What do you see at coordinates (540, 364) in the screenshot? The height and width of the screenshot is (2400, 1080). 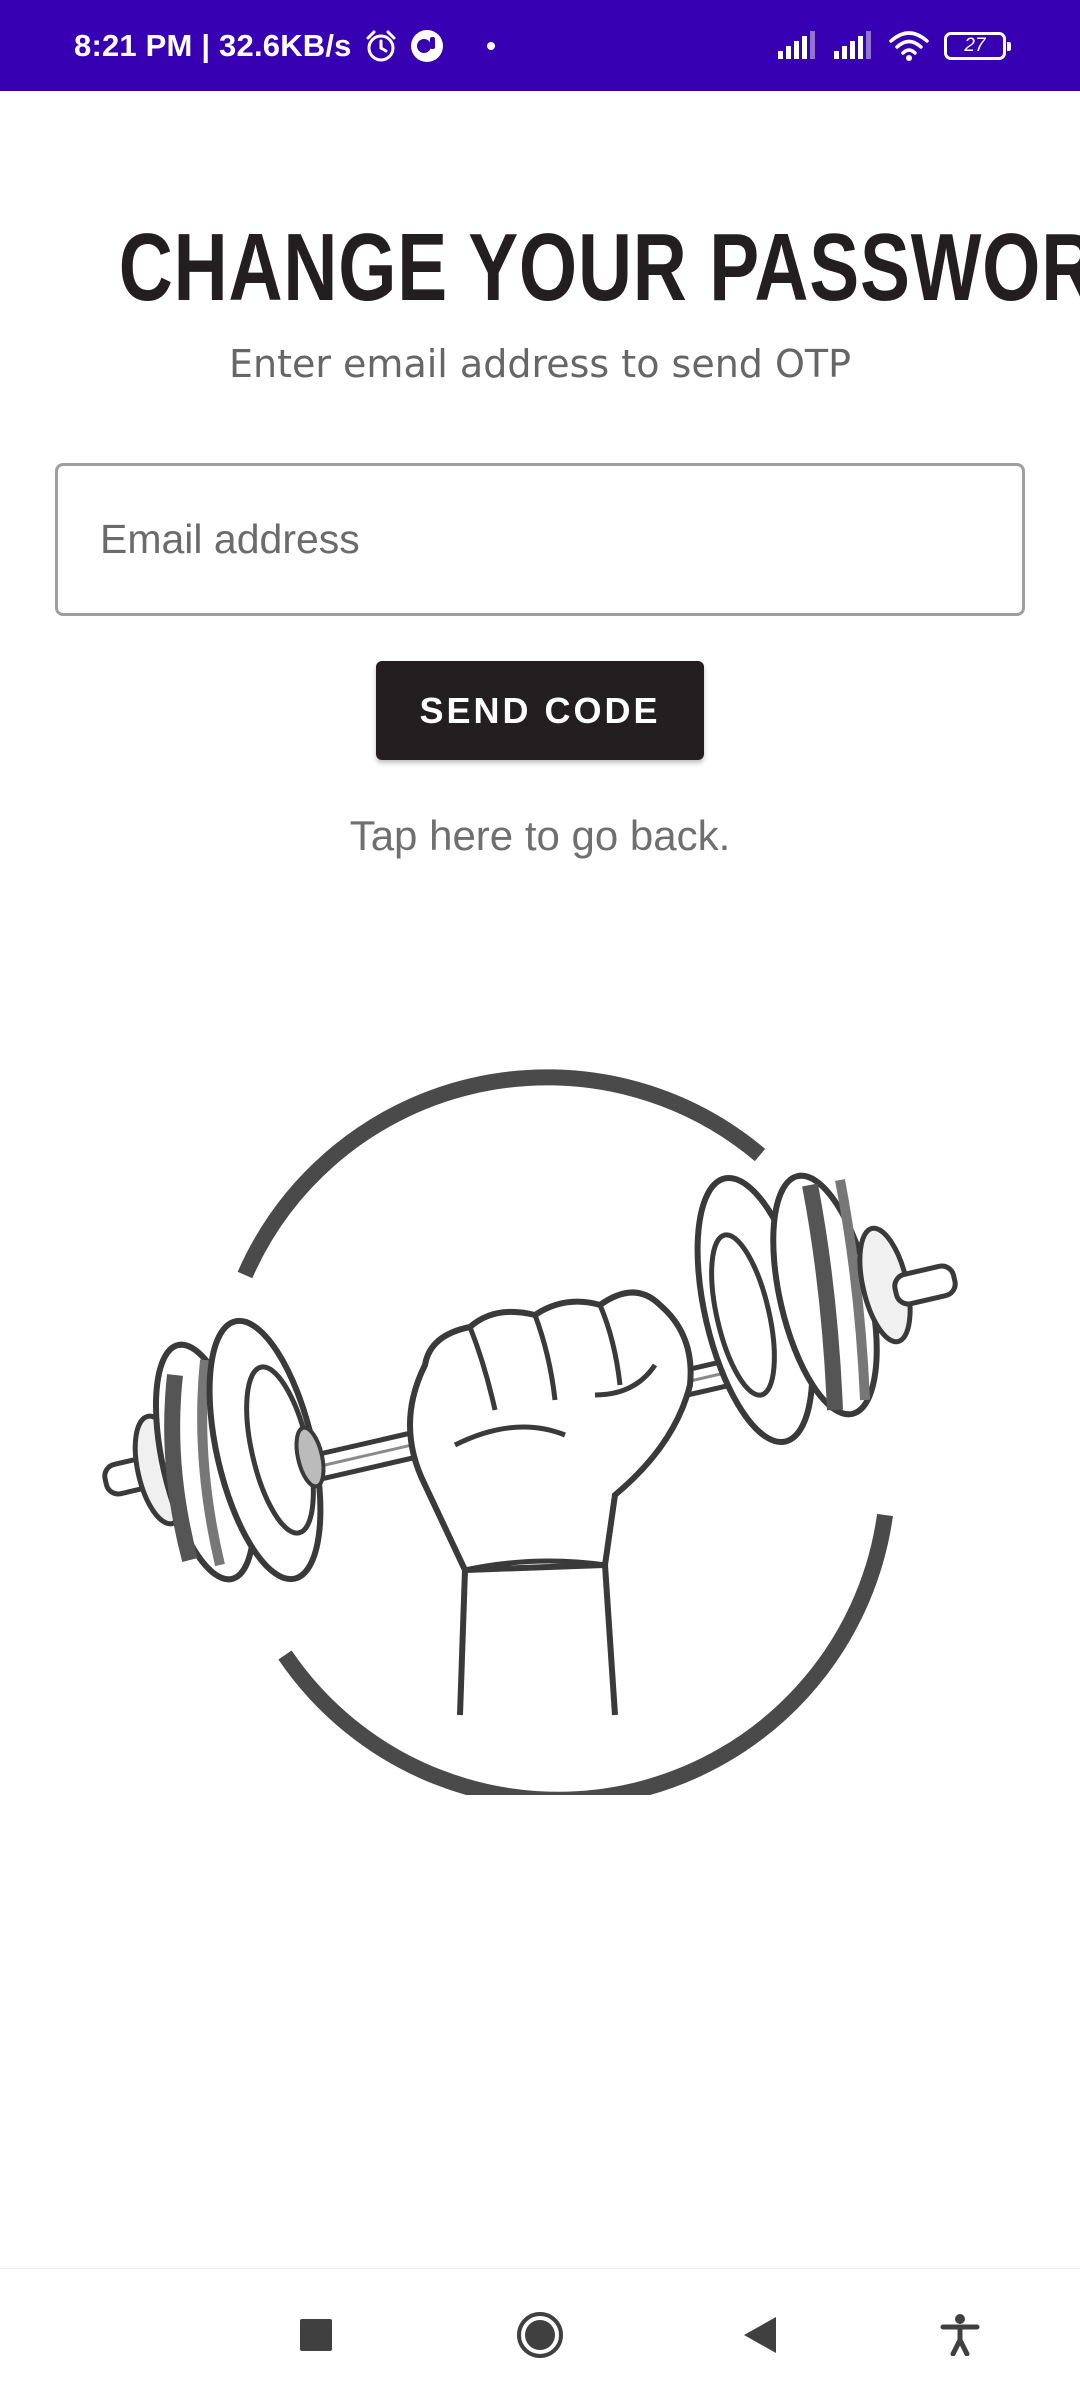 I see `page-subtitle: Enter email address to send OTP` at bounding box center [540, 364].